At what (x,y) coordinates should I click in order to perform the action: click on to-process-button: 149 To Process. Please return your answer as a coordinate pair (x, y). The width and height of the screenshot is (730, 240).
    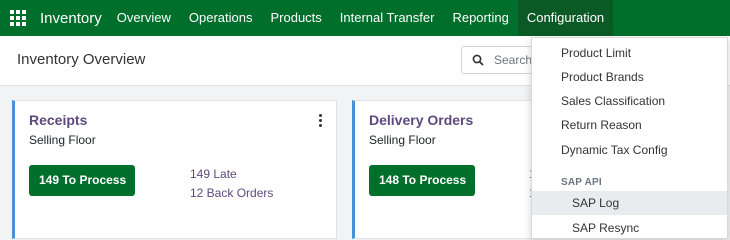
    Looking at the image, I should click on (82, 180).